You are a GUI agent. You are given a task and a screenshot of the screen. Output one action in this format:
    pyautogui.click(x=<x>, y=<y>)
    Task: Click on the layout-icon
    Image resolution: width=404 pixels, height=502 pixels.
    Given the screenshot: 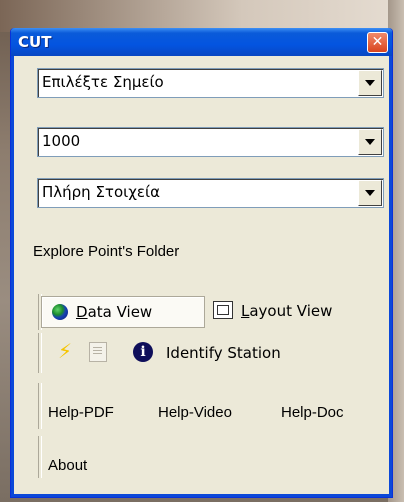 What is the action you would take?
    pyautogui.click(x=223, y=310)
    